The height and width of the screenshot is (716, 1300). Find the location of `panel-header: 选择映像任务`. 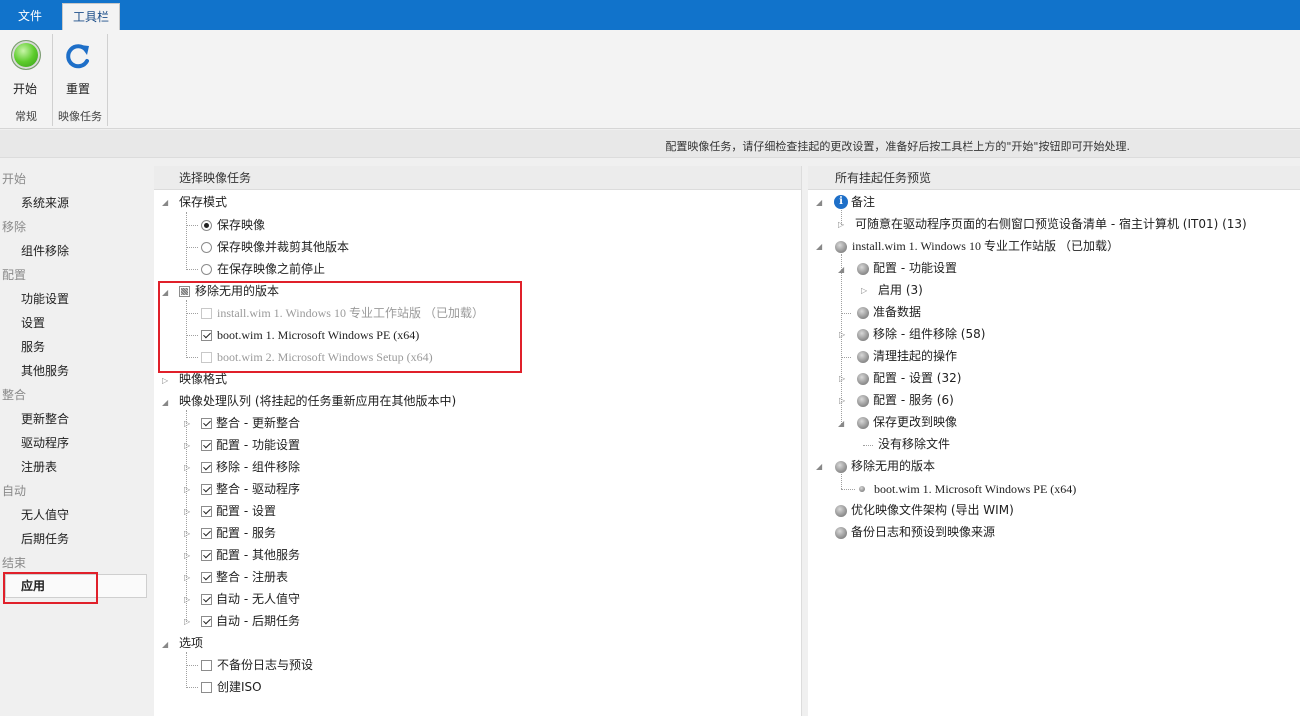

panel-header: 选择映像任务 is located at coordinates (477, 178).